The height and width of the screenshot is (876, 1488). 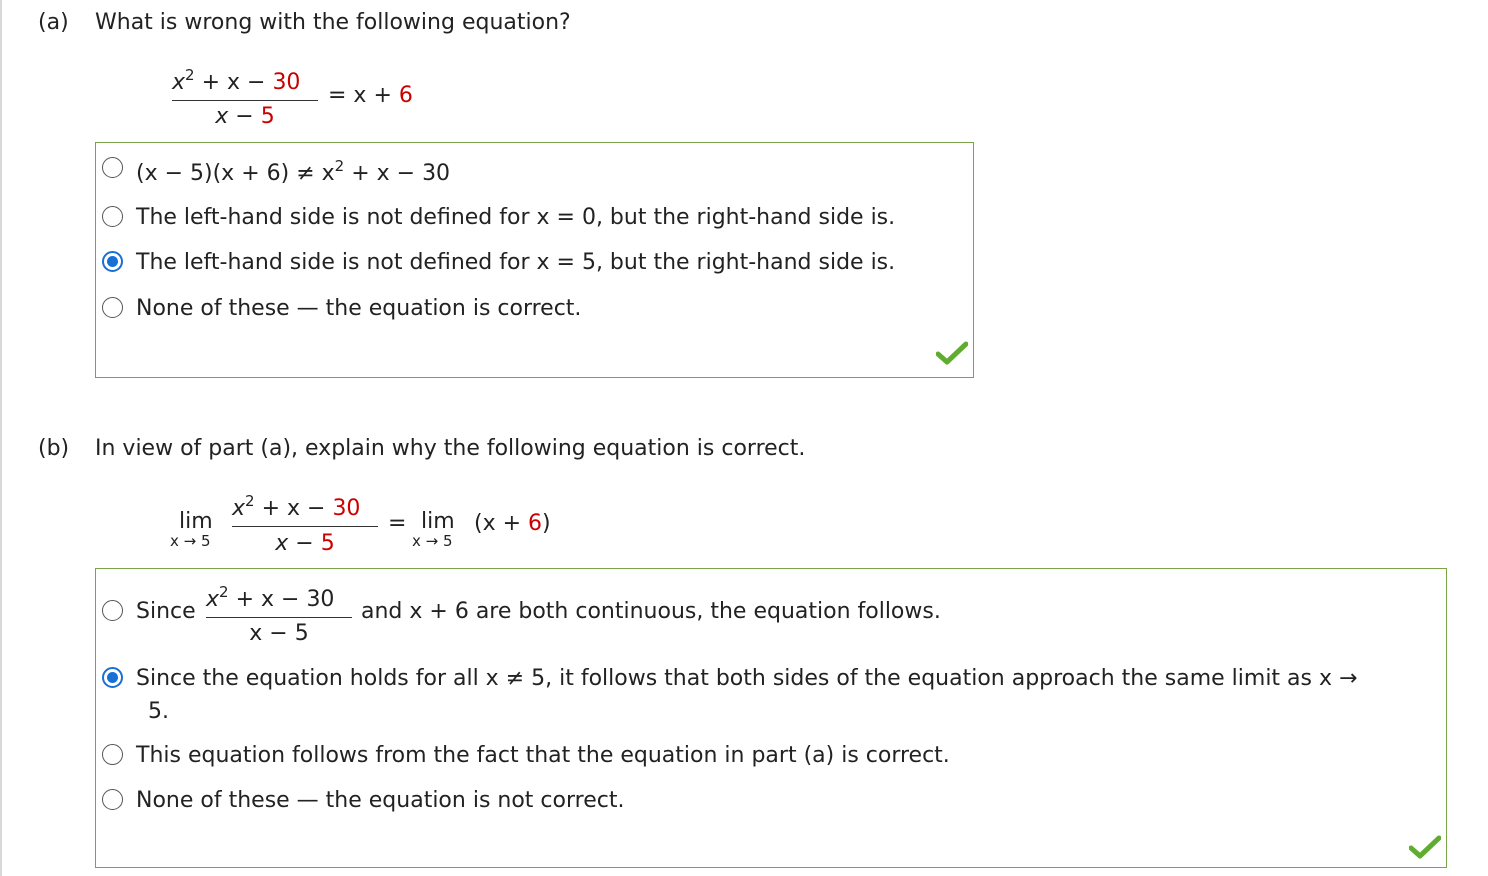 What do you see at coordinates (112, 216) in the screenshot?
I see `option-a2-radio` at bounding box center [112, 216].